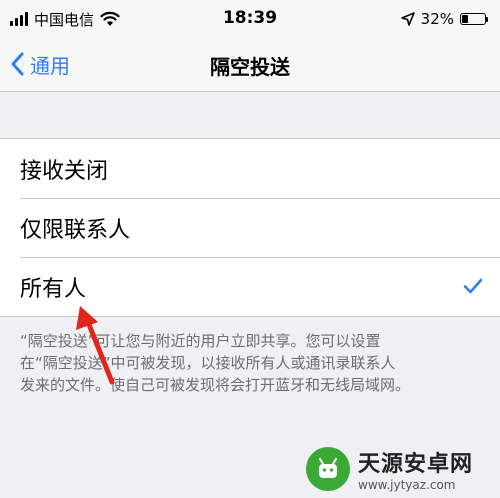 The height and width of the screenshot is (498, 500). I want to click on status-right-group: 32%, so click(444, 19).